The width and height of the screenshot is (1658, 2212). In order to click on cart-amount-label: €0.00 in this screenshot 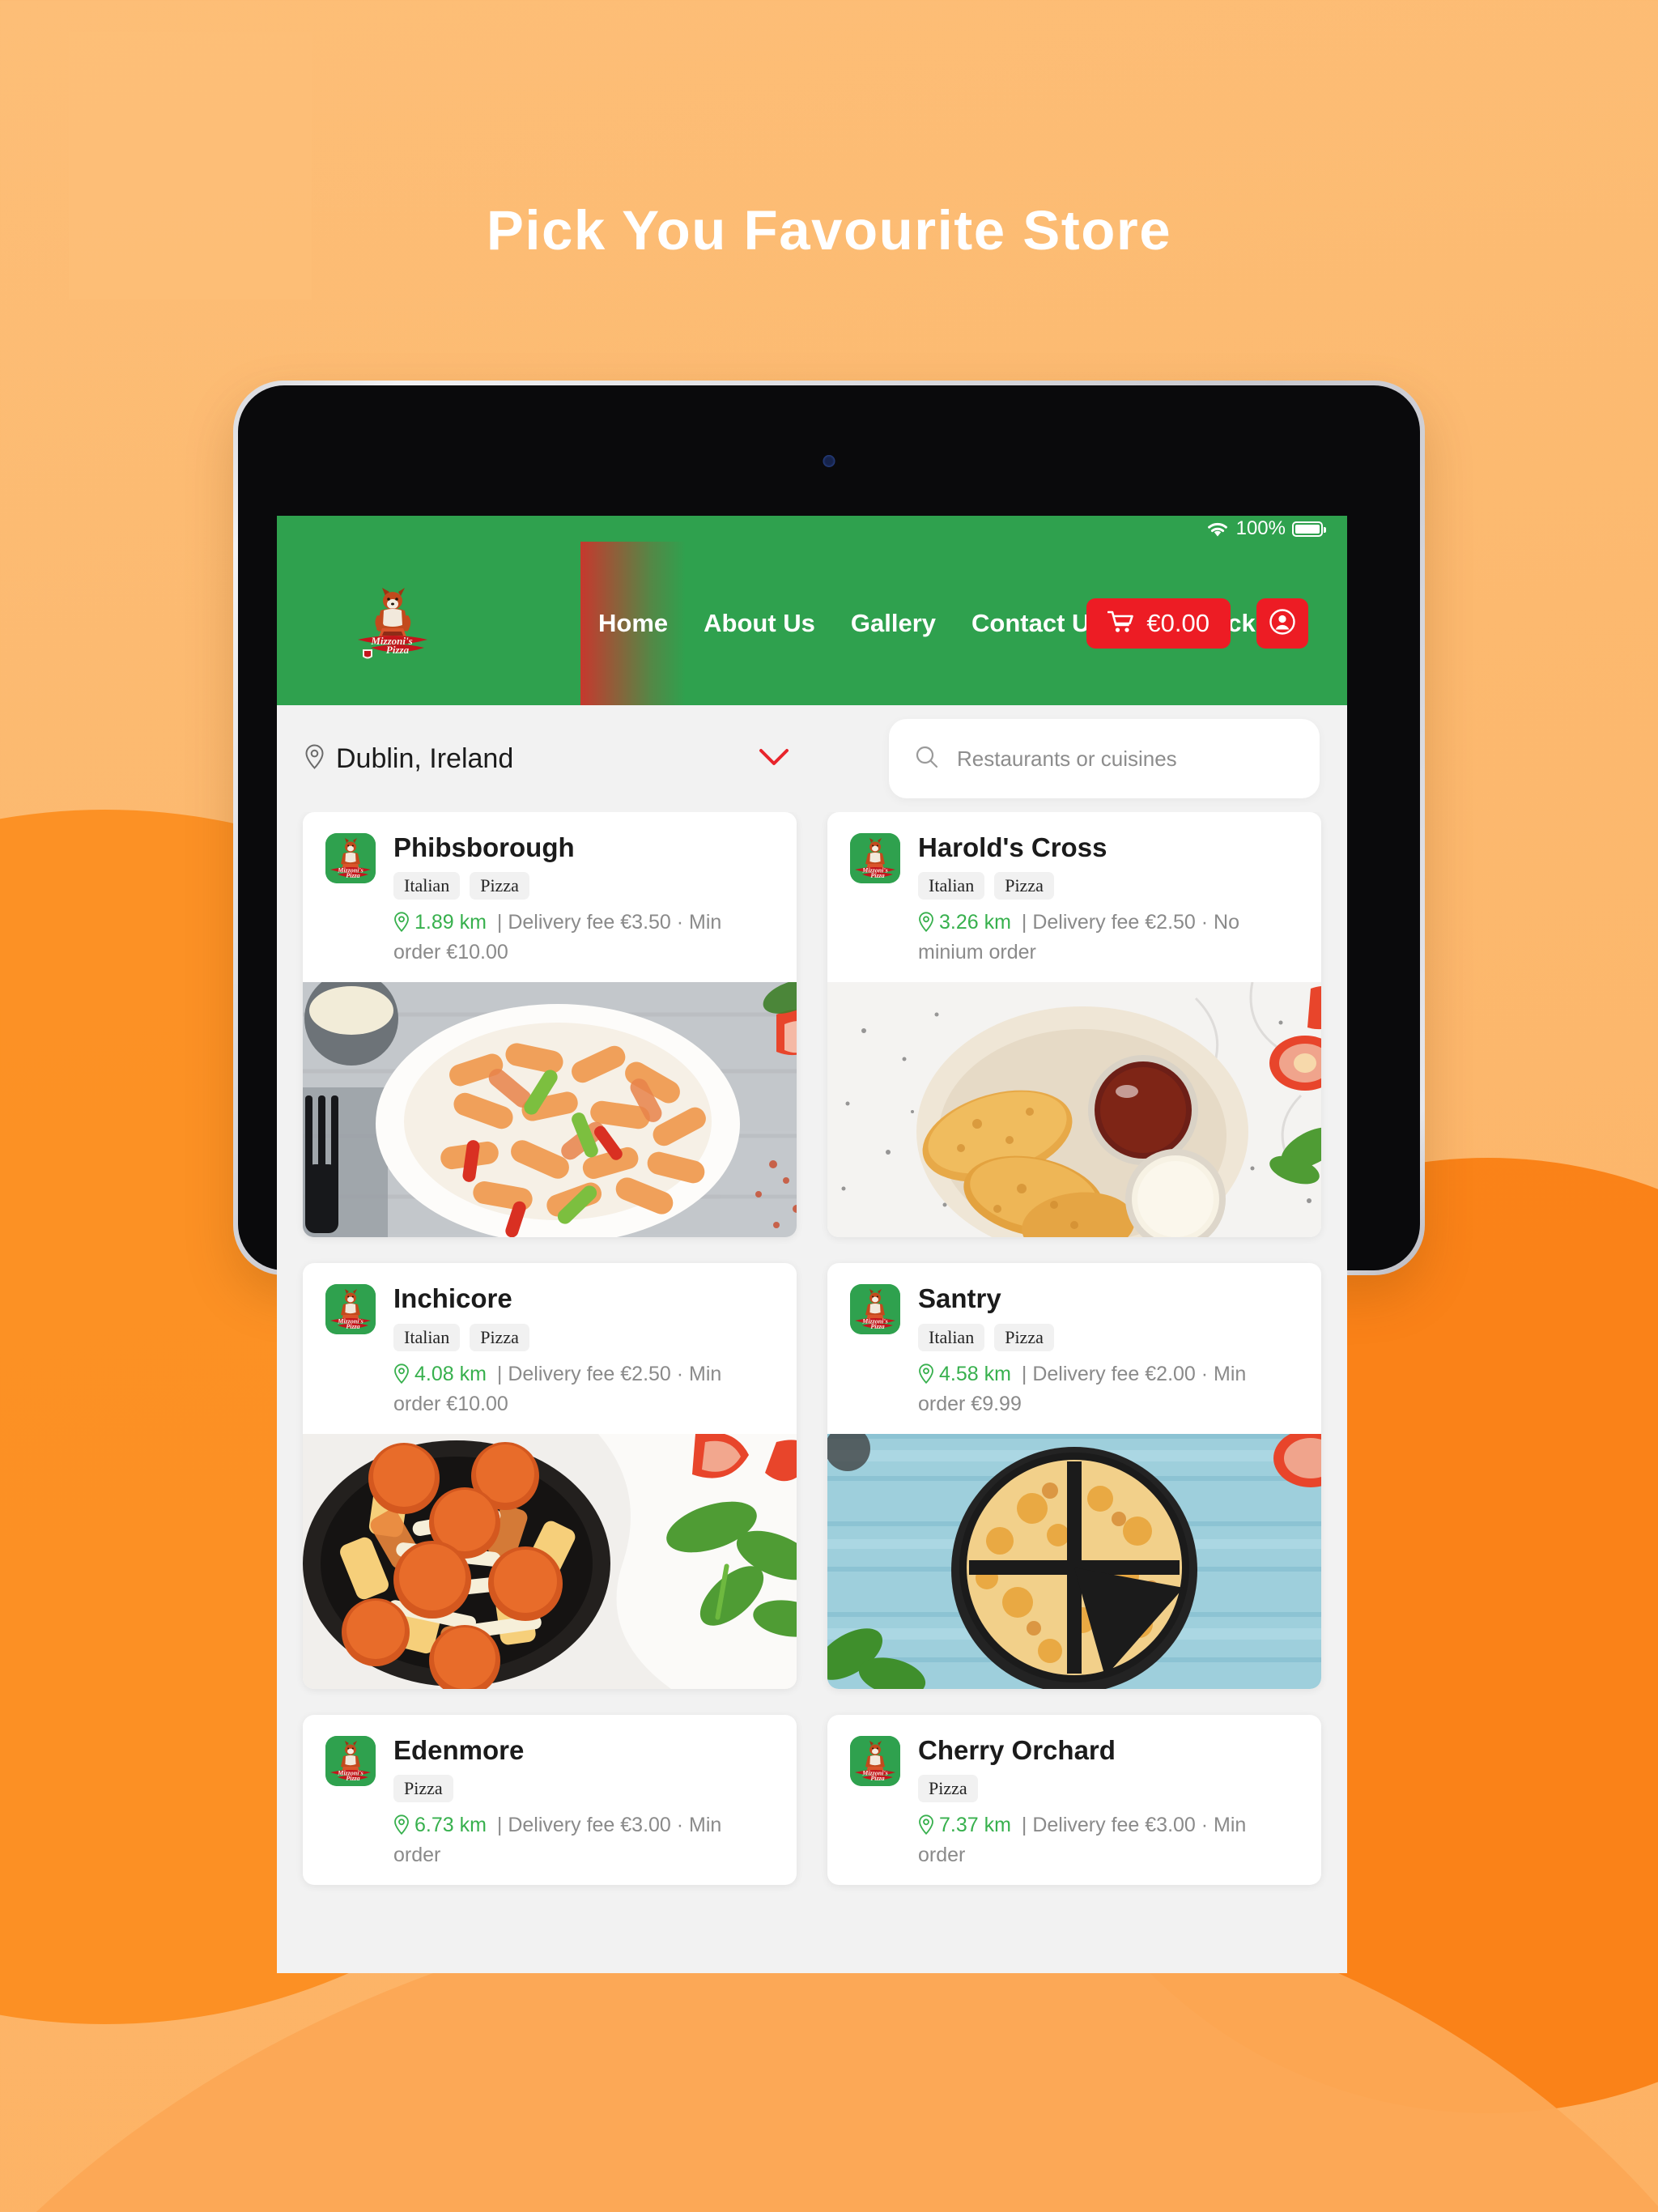, I will do `click(1177, 623)`.